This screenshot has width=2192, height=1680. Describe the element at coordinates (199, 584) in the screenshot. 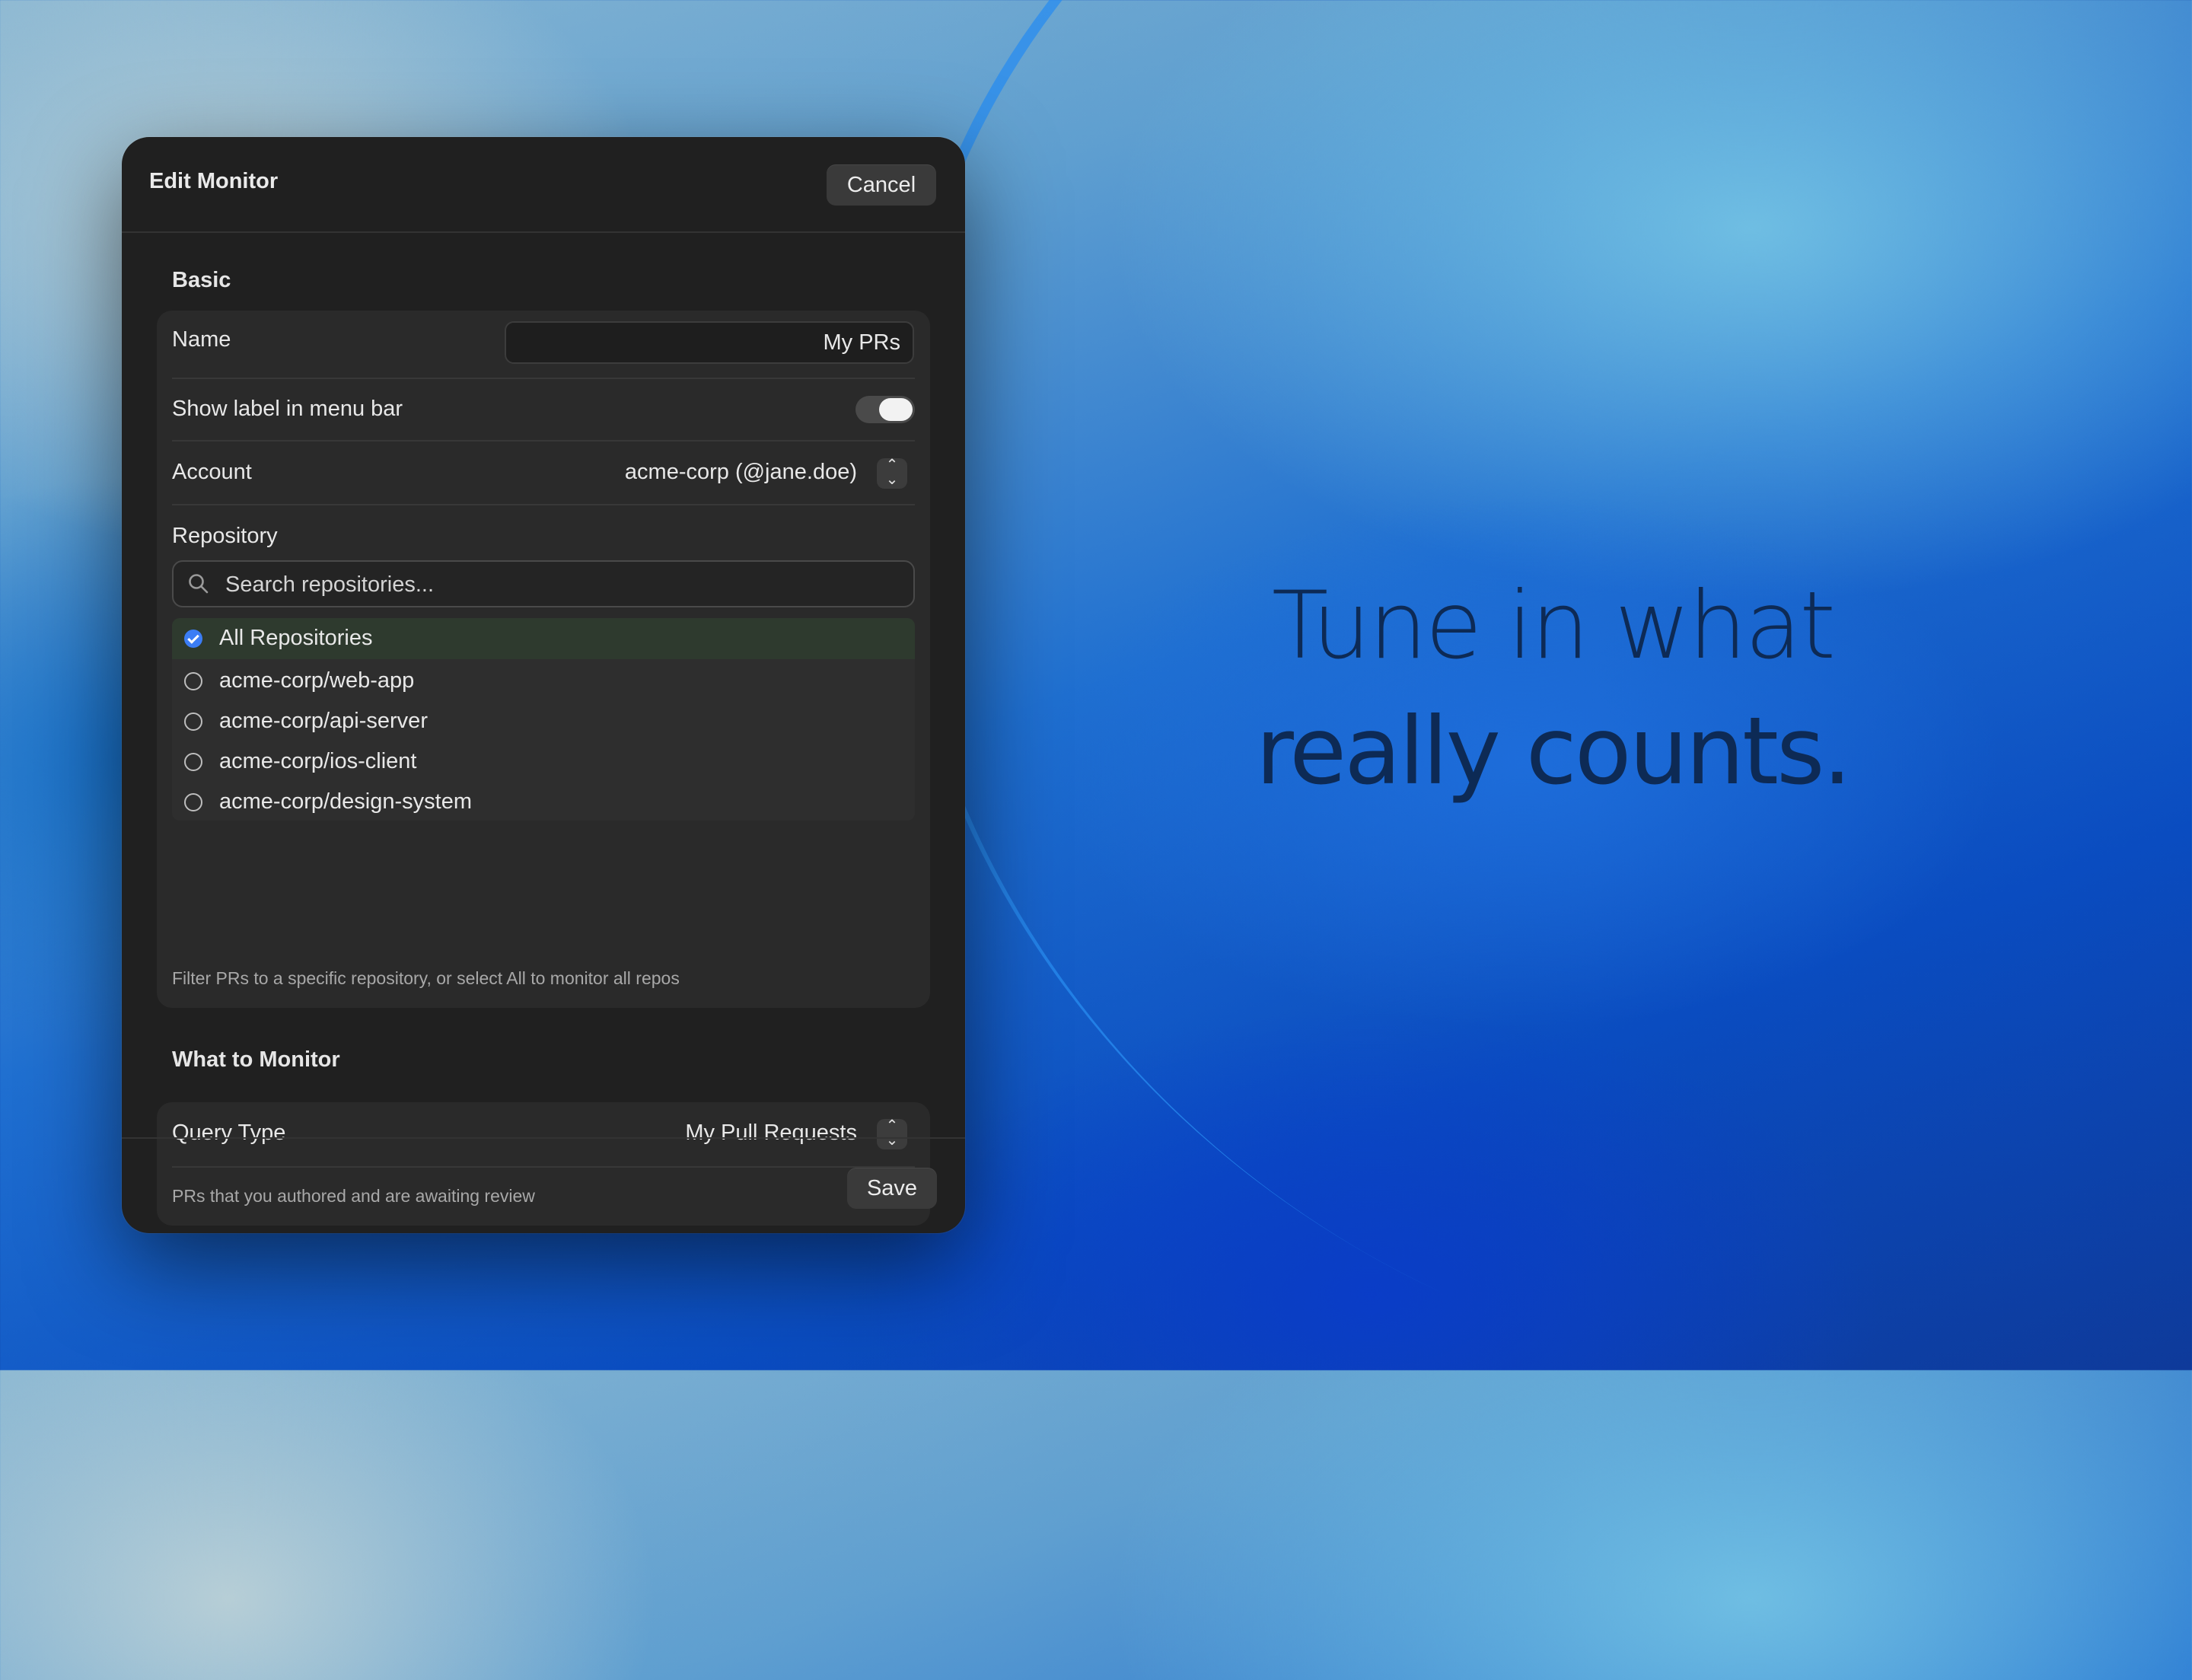

I see `search-icon` at that location.